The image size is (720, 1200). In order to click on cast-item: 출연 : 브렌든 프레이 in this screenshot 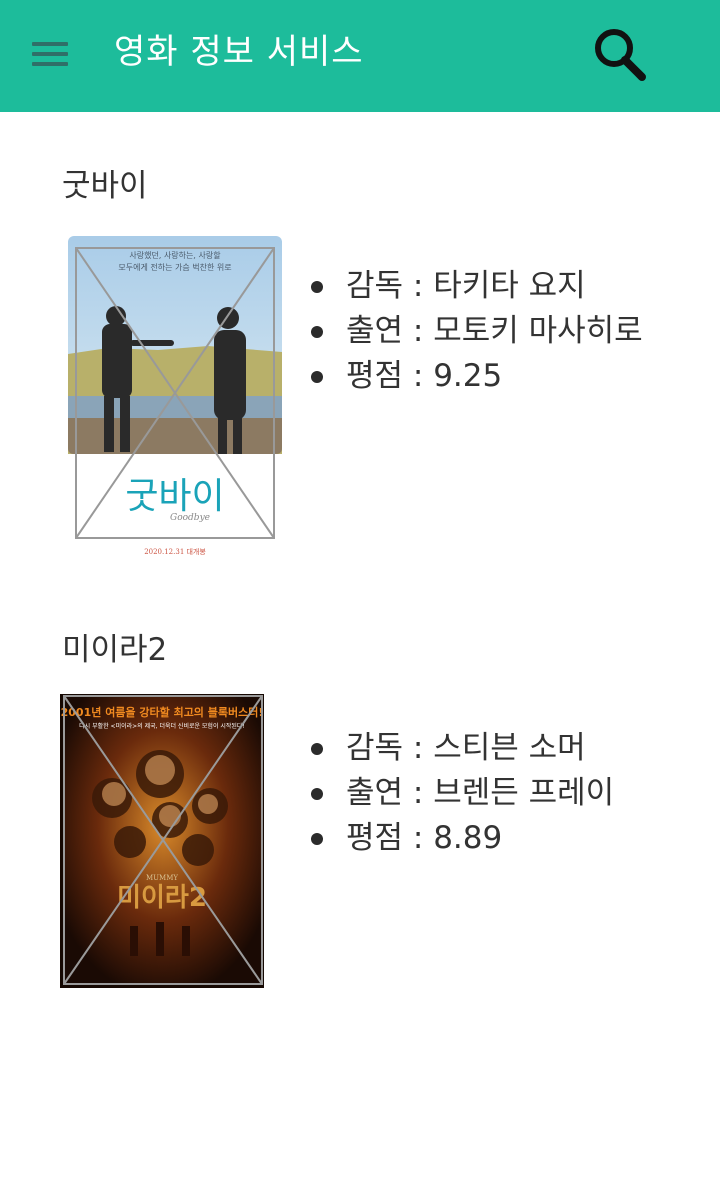, I will do `click(461, 793)`.